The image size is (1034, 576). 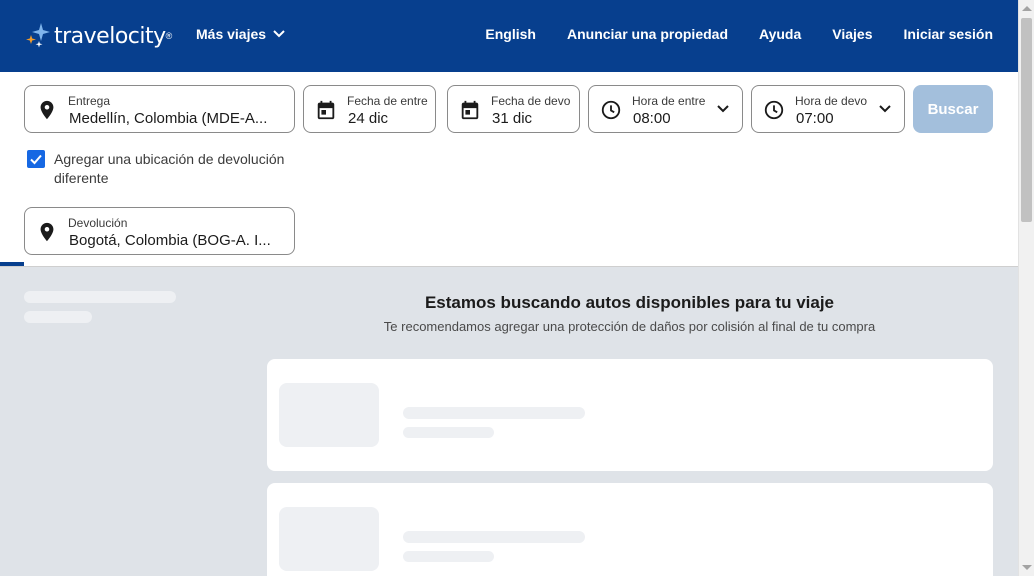 What do you see at coordinates (38, 35) in the screenshot?
I see `travelocity-logo-icon` at bounding box center [38, 35].